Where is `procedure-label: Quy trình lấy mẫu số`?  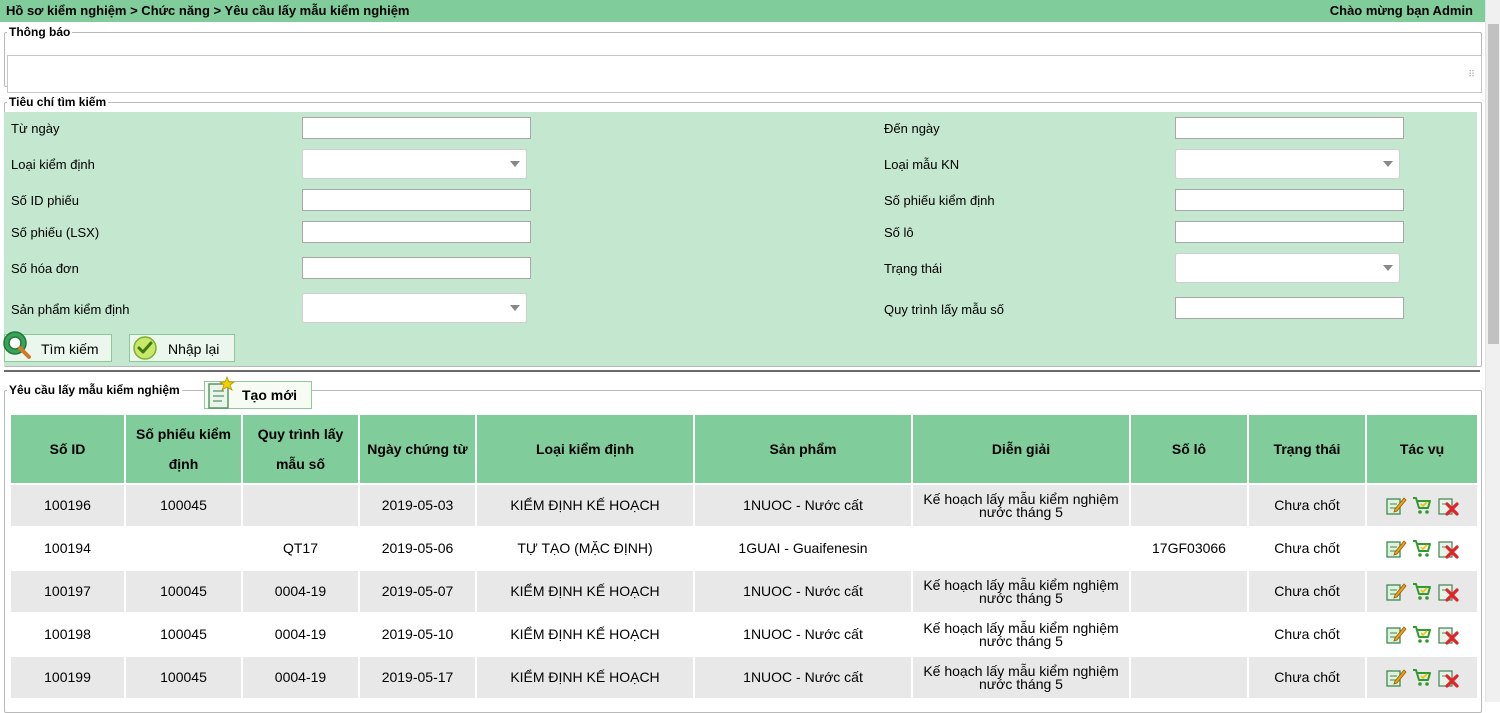
procedure-label: Quy trình lấy mẫu số is located at coordinates (944, 309).